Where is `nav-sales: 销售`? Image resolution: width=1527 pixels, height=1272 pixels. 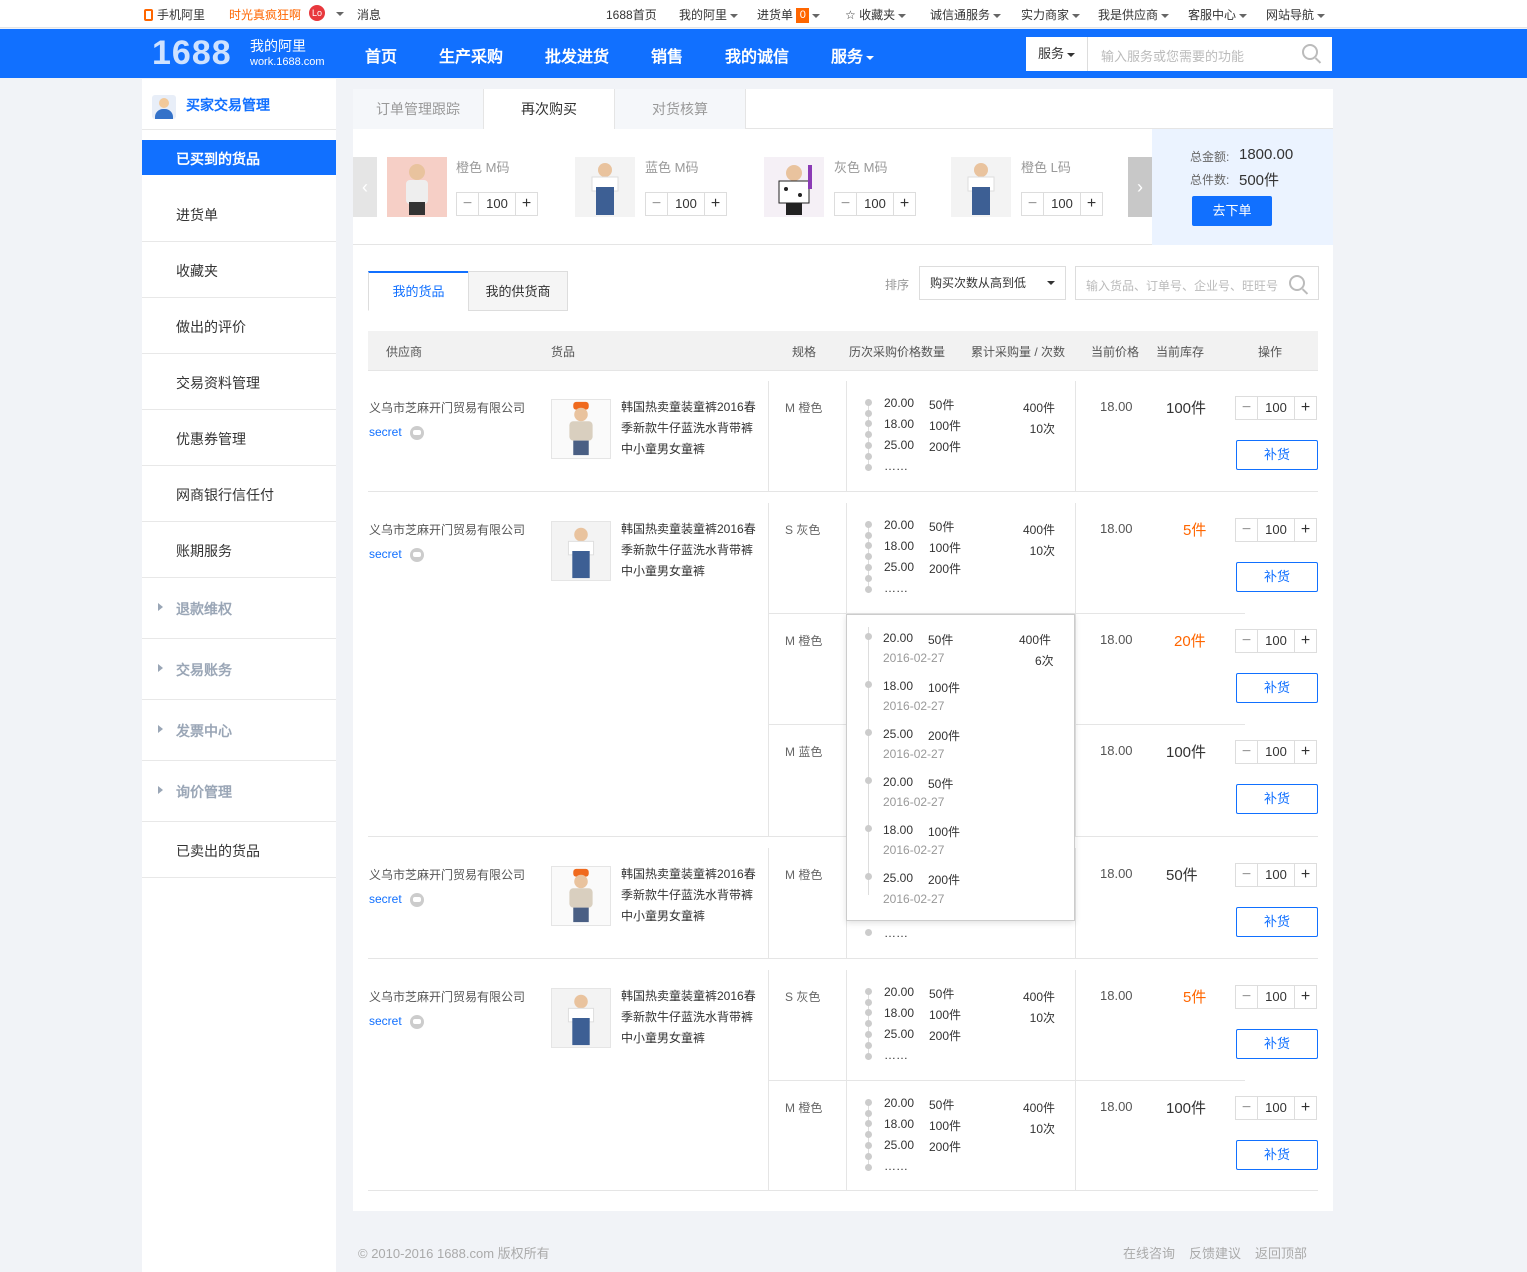
nav-sales: 销售 is located at coordinates (667, 55).